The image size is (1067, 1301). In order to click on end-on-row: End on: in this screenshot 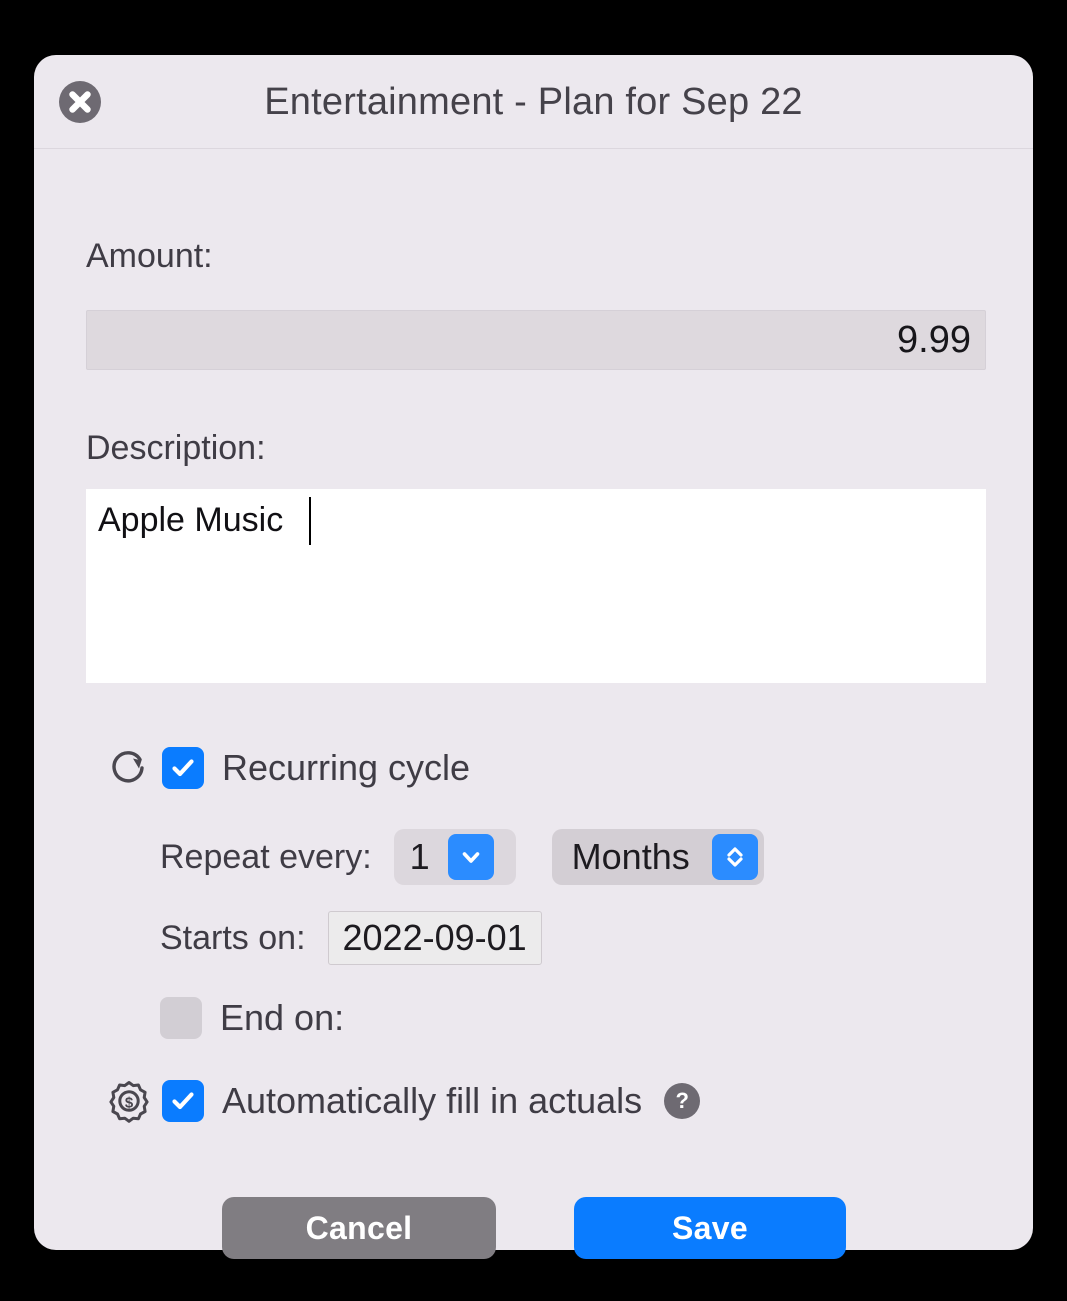, I will do `click(252, 1018)`.